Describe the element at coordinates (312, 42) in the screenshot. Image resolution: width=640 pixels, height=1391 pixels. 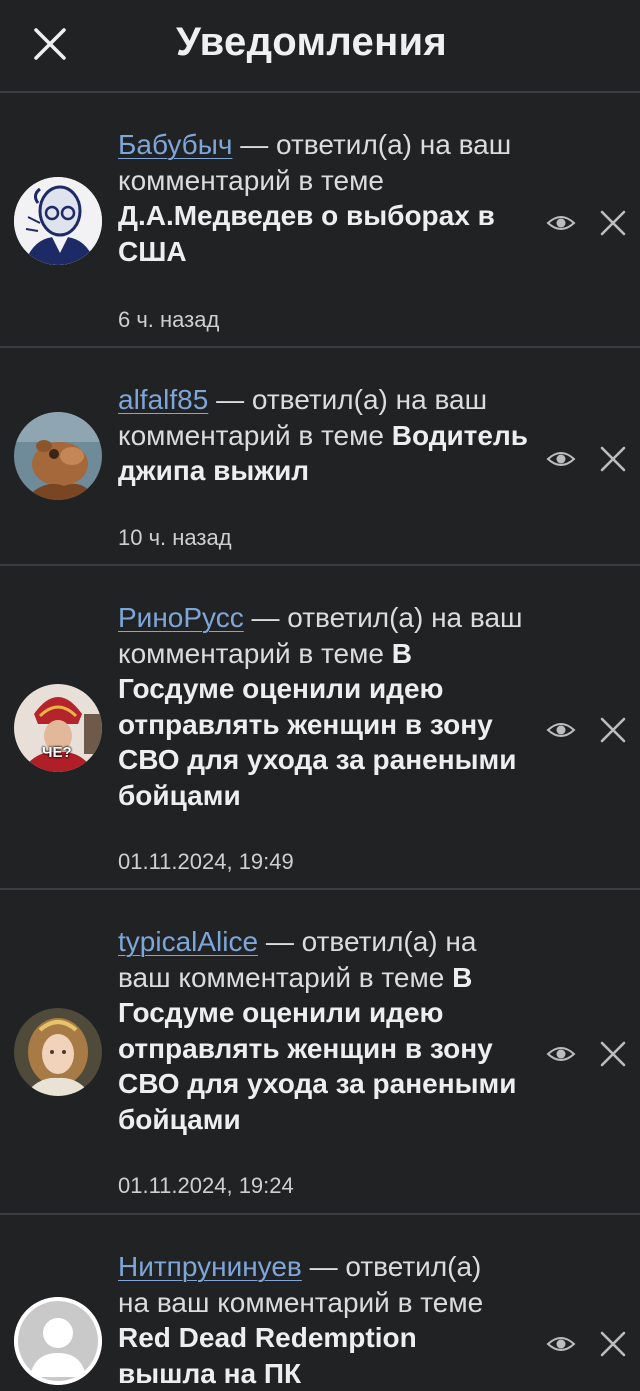
I see `page-title: Уведомления` at that location.